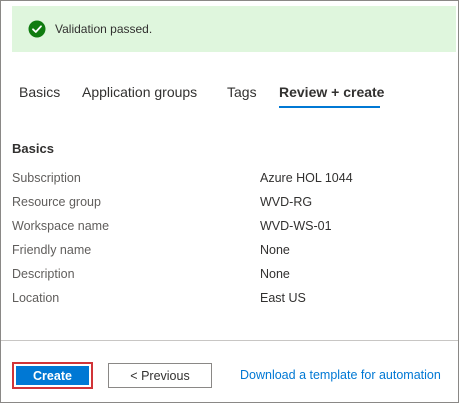  Describe the element at coordinates (306, 178) in the screenshot. I see `summary-value: Azure HOL 1044` at that location.